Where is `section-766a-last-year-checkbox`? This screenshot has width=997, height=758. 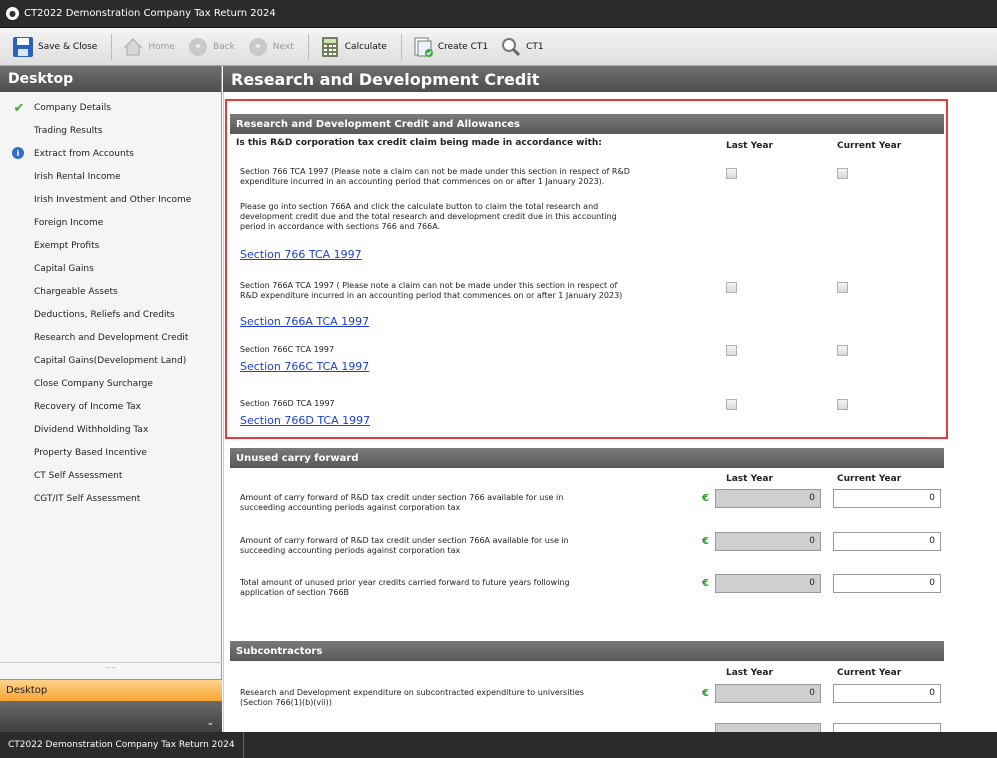 section-766a-last-year-checkbox is located at coordinates (731, 287).